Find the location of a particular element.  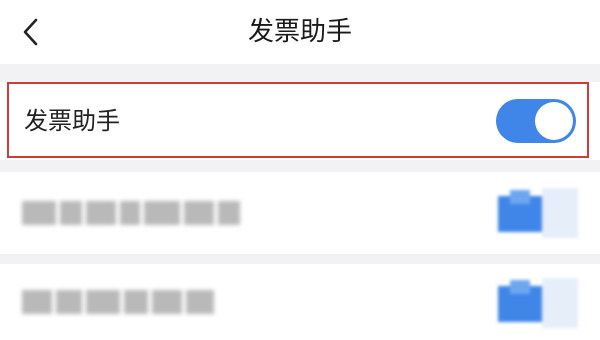

invoice-assistant-toggle is located at coordinates (536, 121).